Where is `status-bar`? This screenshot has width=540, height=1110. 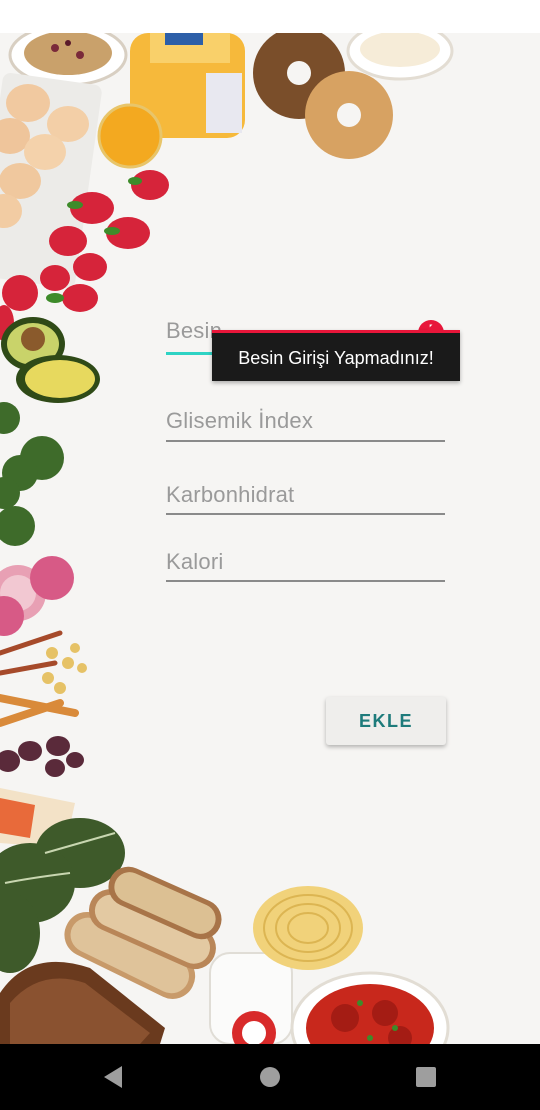 status-bar is located at coordinates (270, 16).